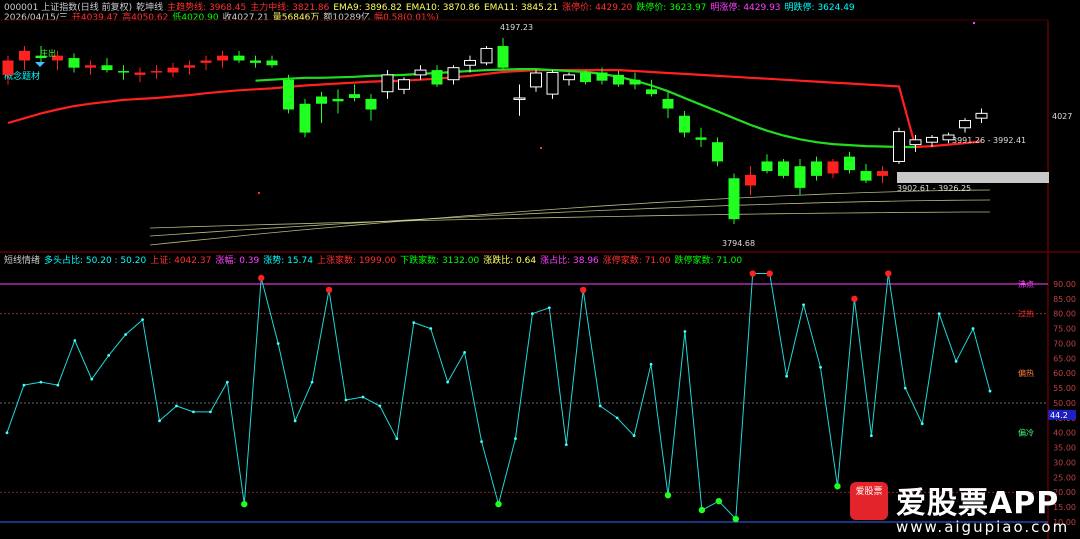  What do you see at coordinates (1064, 314) in the screenshot?
I see `y-tick-label: 80.00` at bounding box center [1064, 314].